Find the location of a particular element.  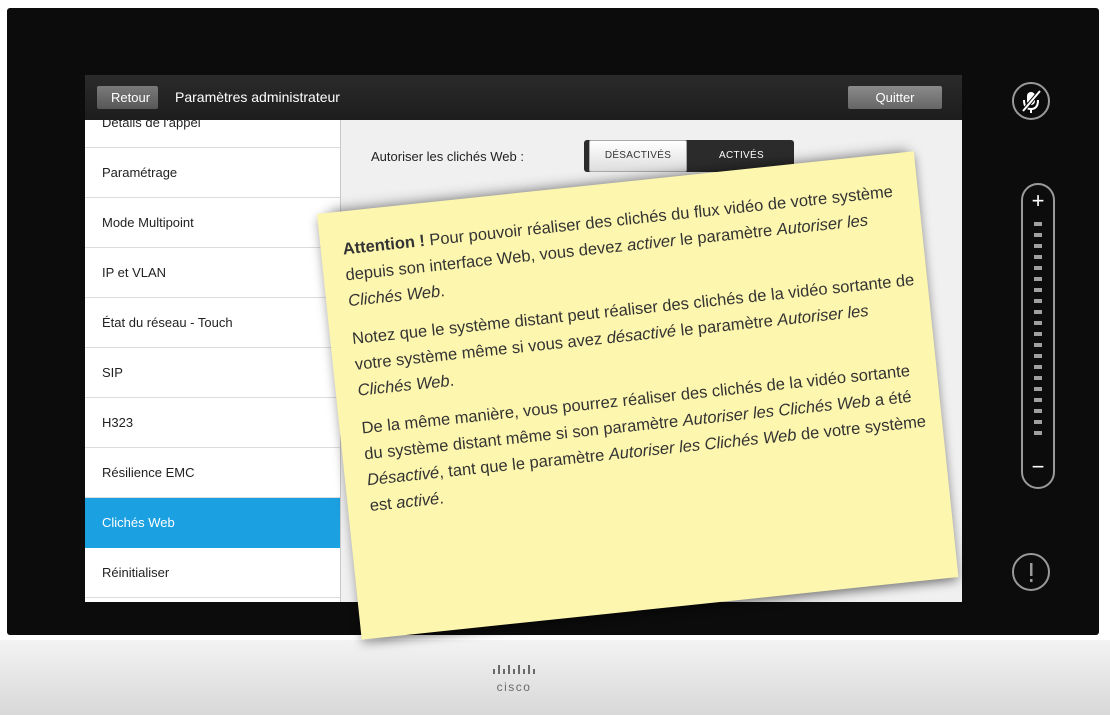

sidebar-item-label: Réinitialiser is located at coordinates (136, 572).